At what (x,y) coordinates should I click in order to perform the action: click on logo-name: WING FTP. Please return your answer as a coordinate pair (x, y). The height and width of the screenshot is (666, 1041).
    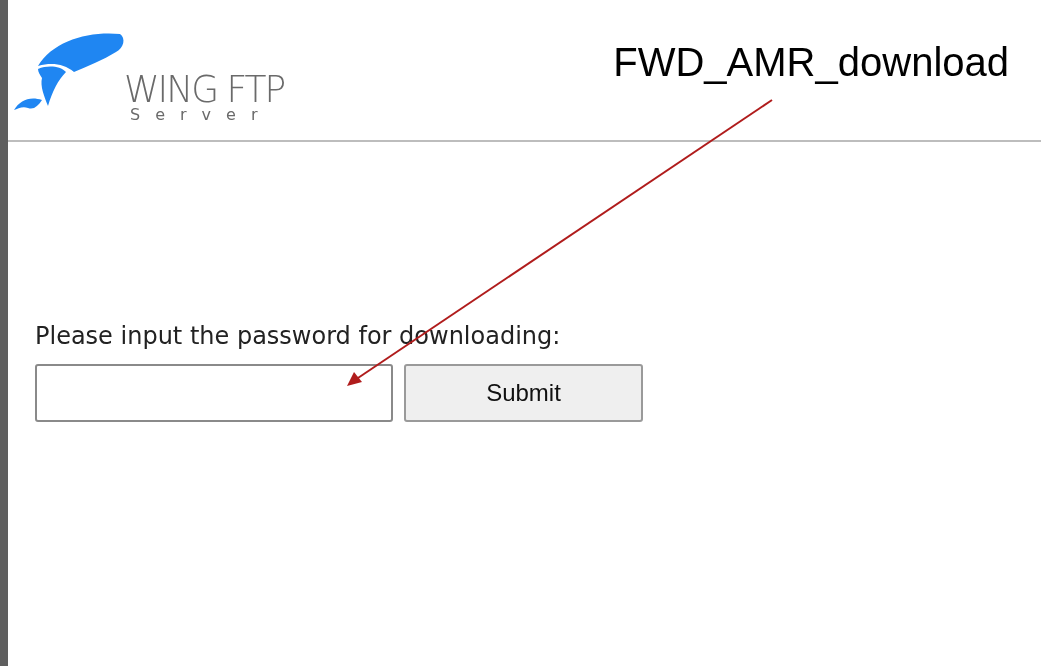
    Looking at the image, I should click on (204, 89).